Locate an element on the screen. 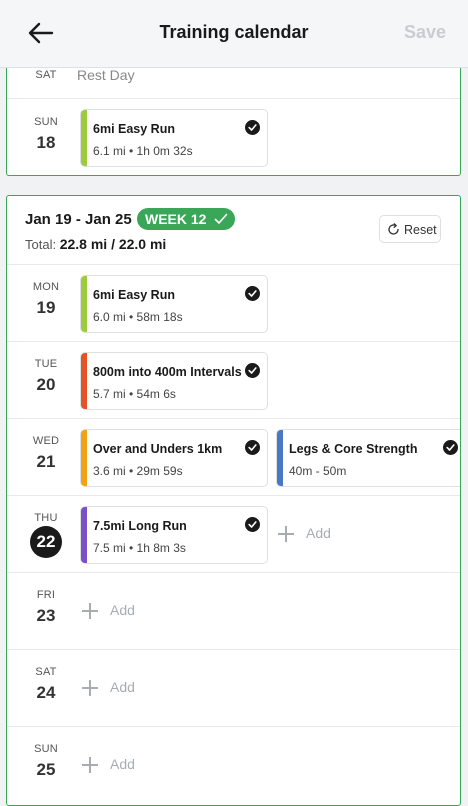  week-total: Total: 22.8 mi / 22.0 mi is located at coordinates (96, 244).